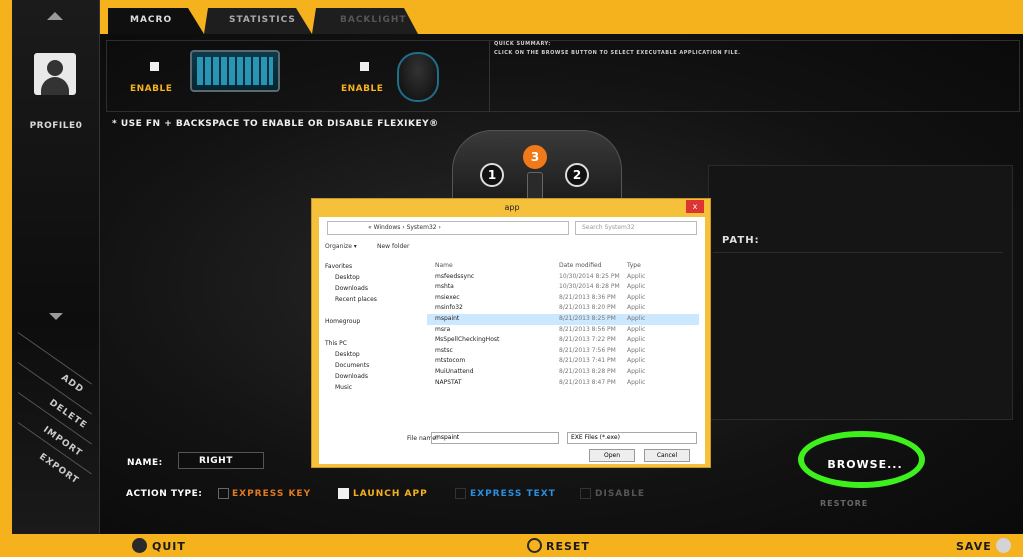 This screenshot has width=1023, height=557. I want to click on file-row: msra 8/21/2013 8:56 PM Applic, so click(563, 330).